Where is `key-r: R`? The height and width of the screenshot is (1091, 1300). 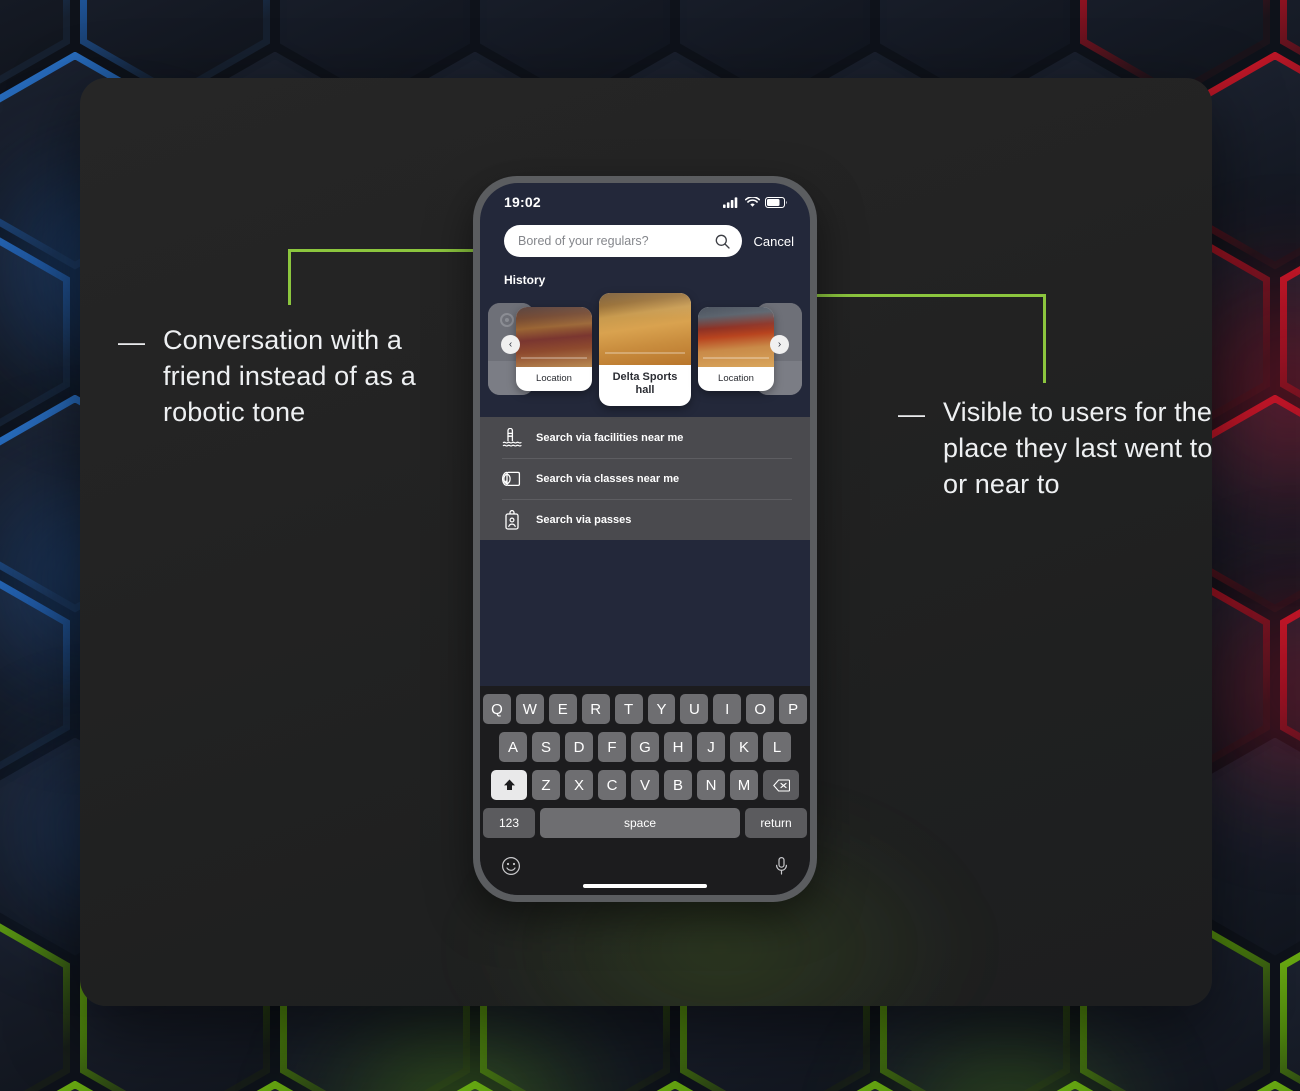
key-r: R is located at coordinates (595, 709).